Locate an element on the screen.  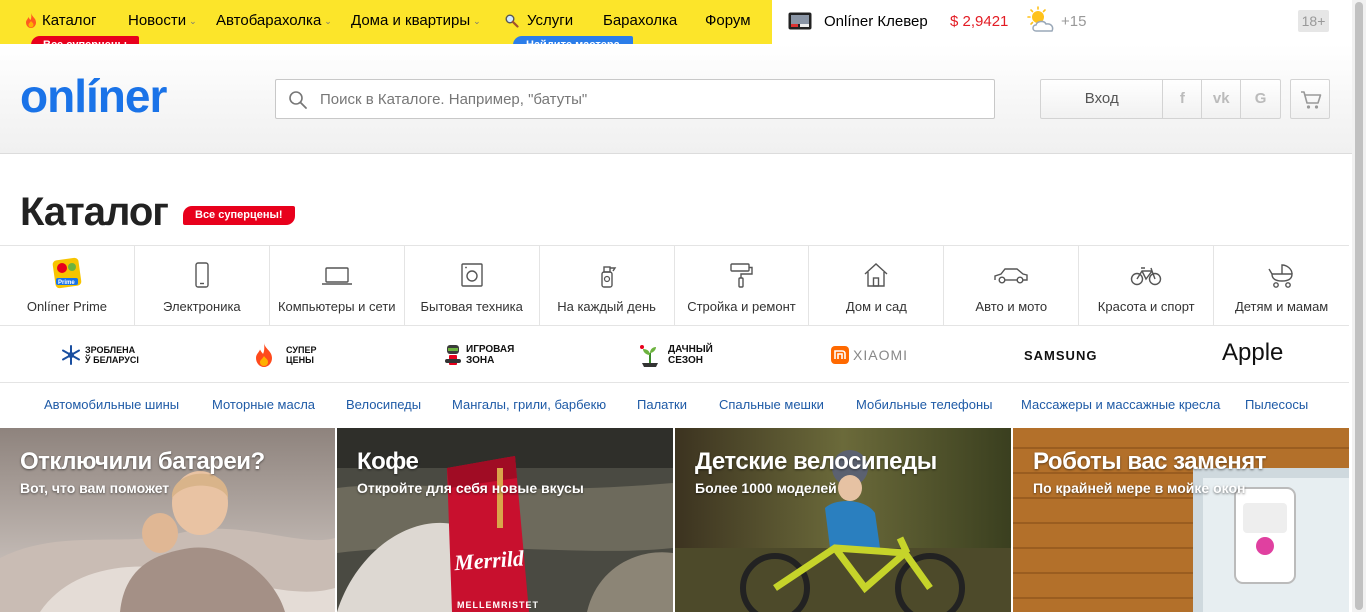
quick-link: Спальные мешки is located at coordinates (771, 404).